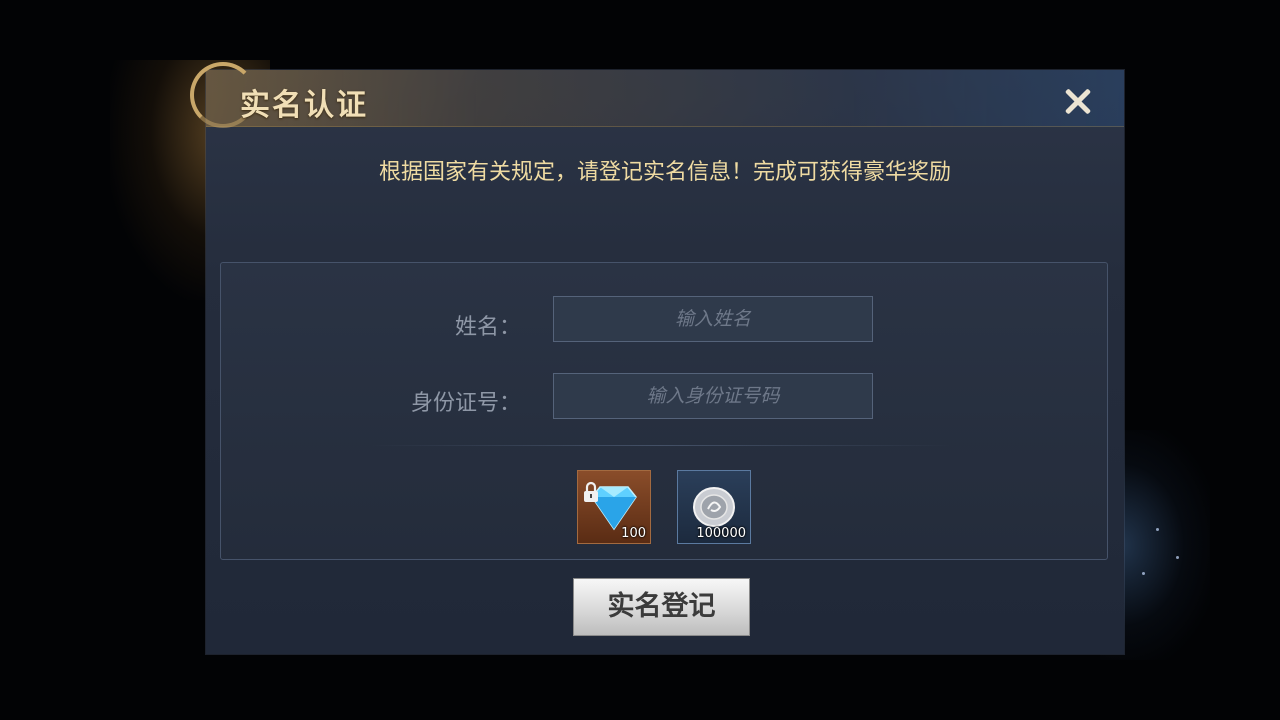 The width and height of the screenshot is (1280, 720). I want to click on dialog-title-bar: 实名认证, so click(657, 95).